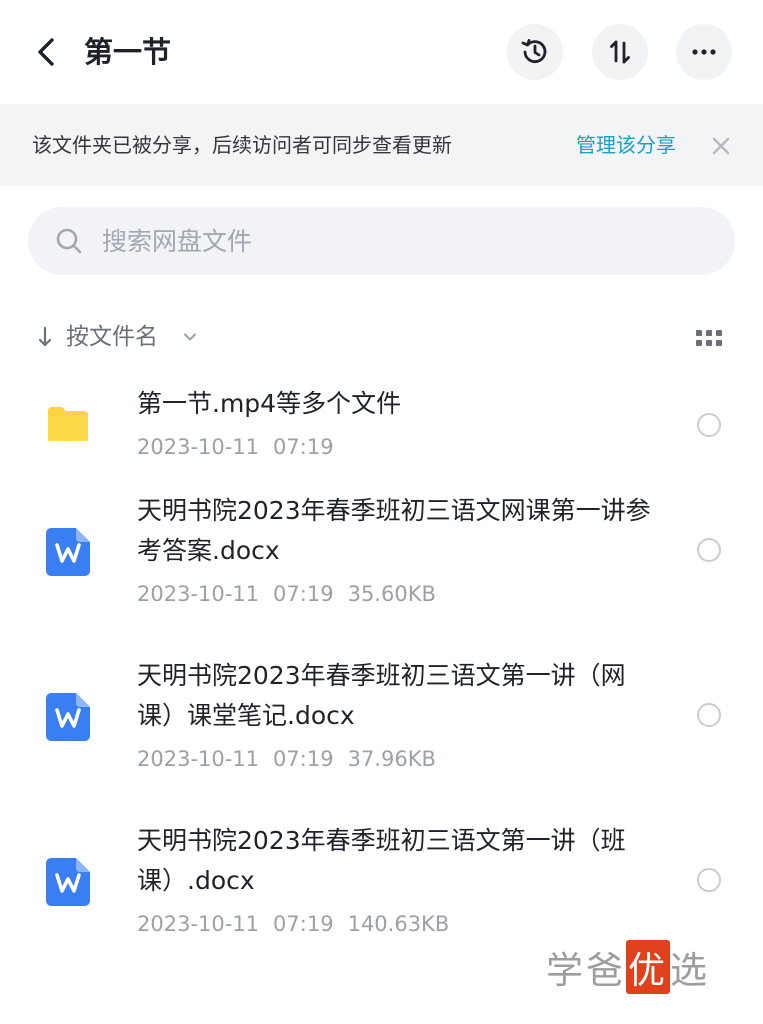  I want to click on share-banner-close-button, so click(721, 146).